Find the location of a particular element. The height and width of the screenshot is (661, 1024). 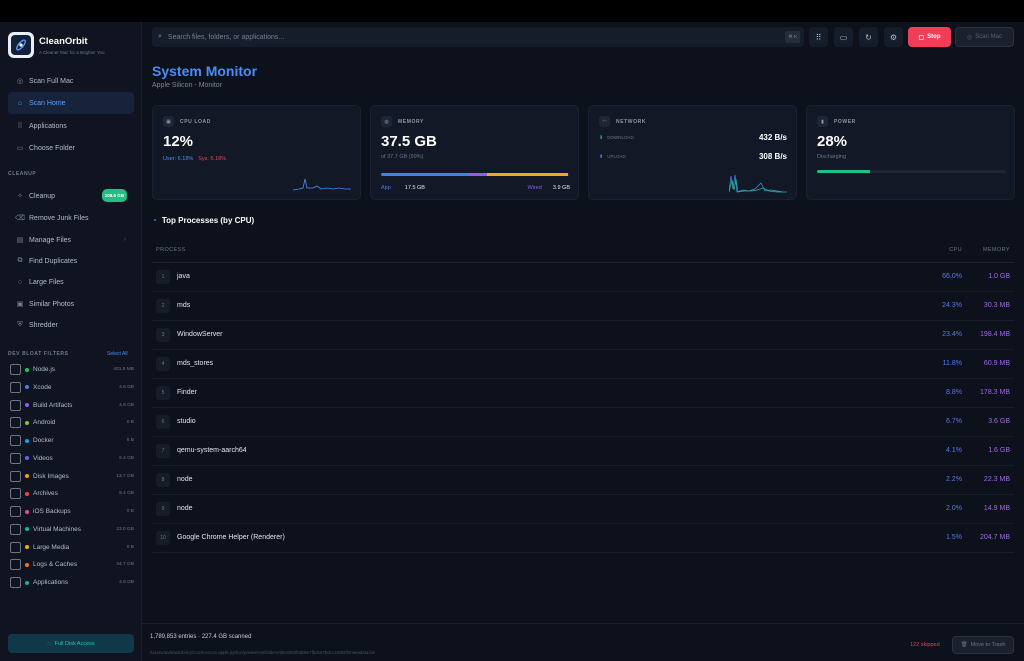

nav-find-duplicates: ⧉ Find Duplicates is located at coordinates (71, 261).